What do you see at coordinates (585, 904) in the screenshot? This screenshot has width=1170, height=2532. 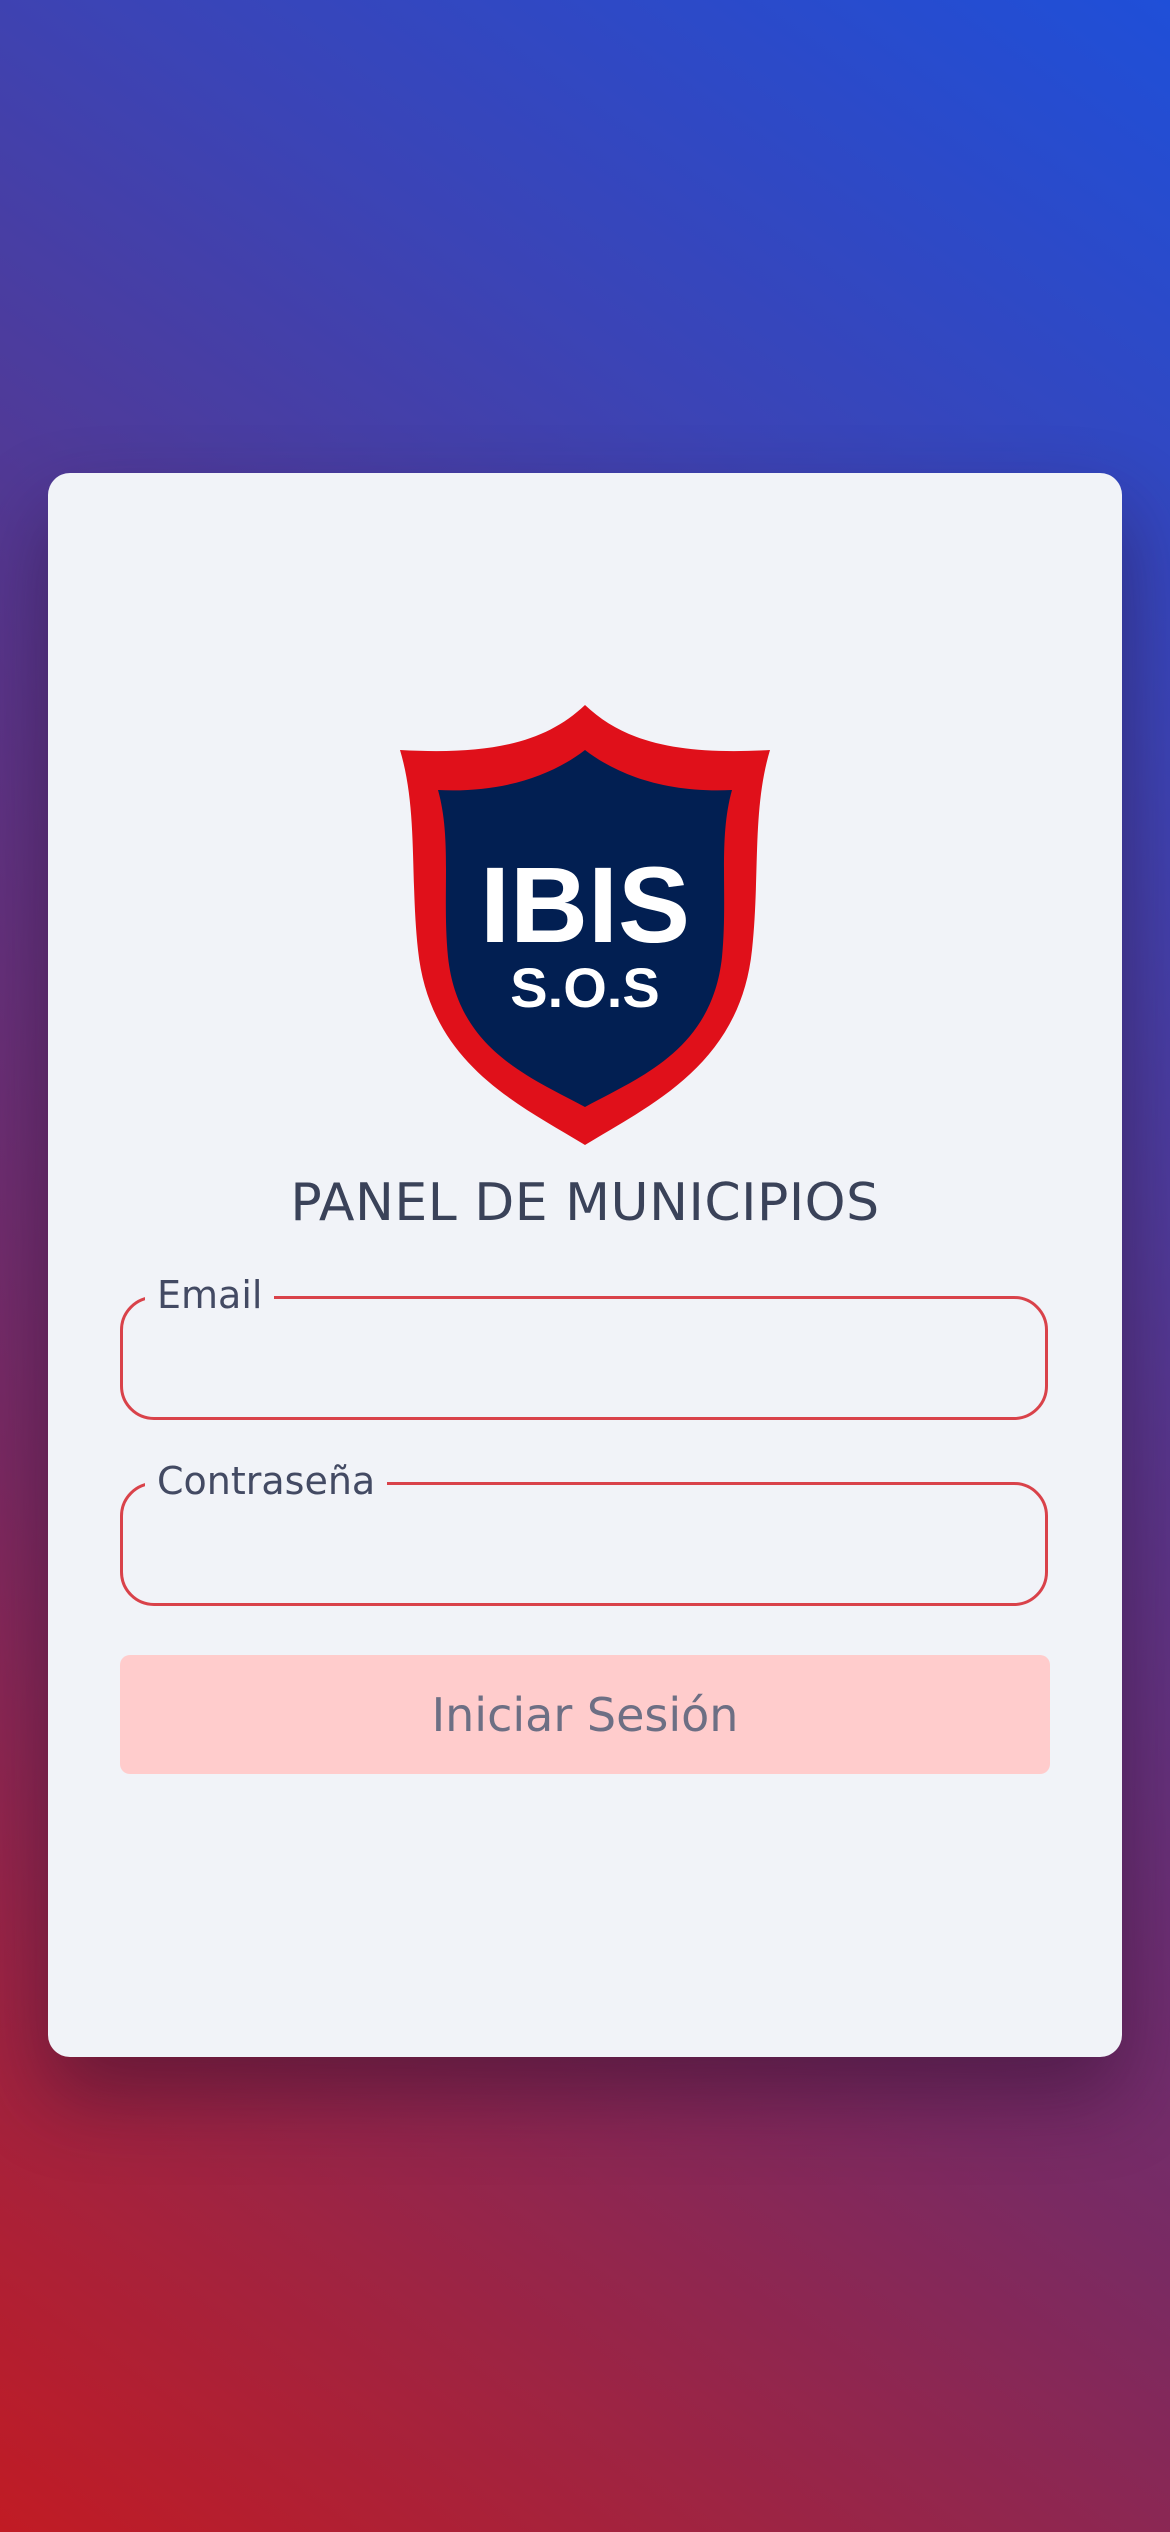 I see `logo-main-text: IBIS` at bounding box center [585, 904].